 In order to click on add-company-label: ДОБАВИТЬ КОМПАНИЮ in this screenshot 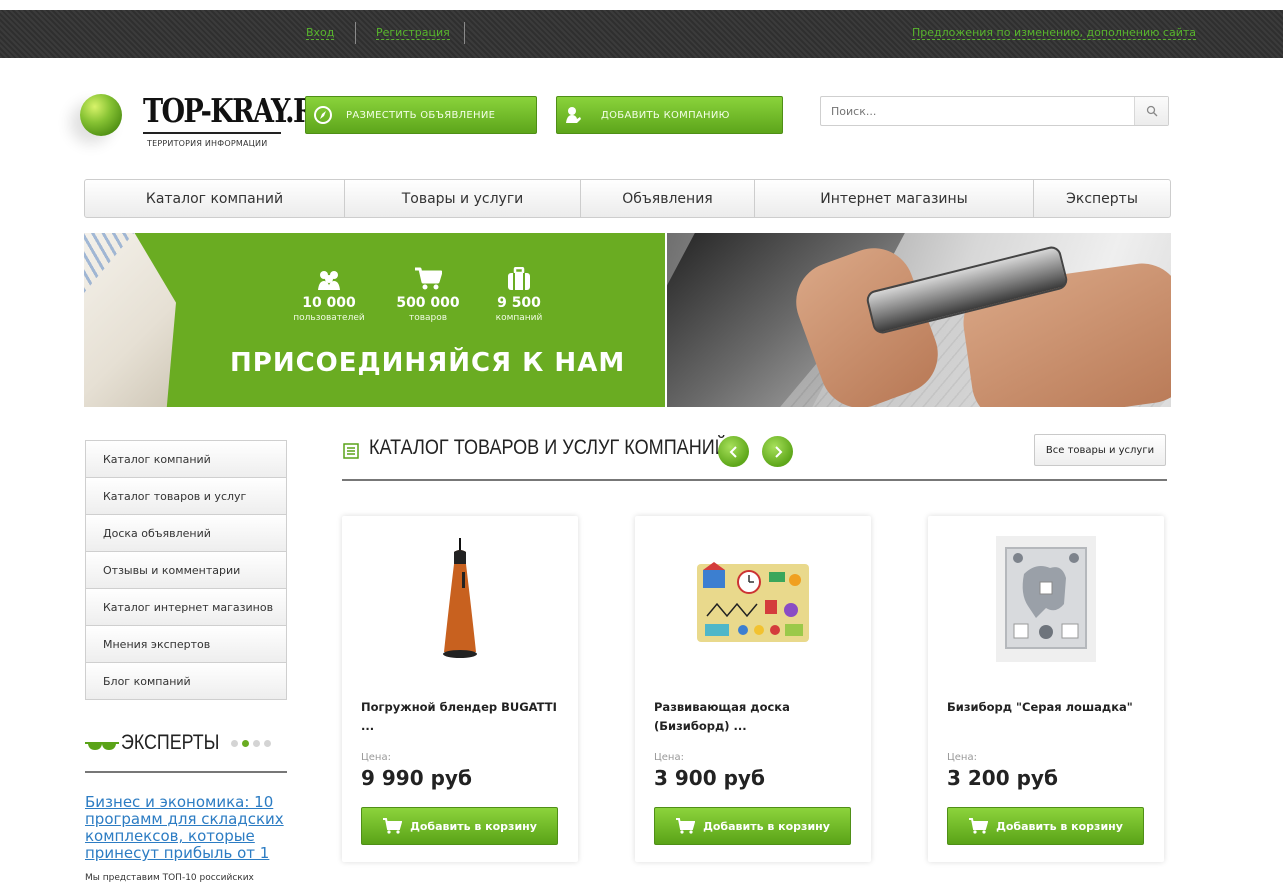, I will do `click(665, 115)`.